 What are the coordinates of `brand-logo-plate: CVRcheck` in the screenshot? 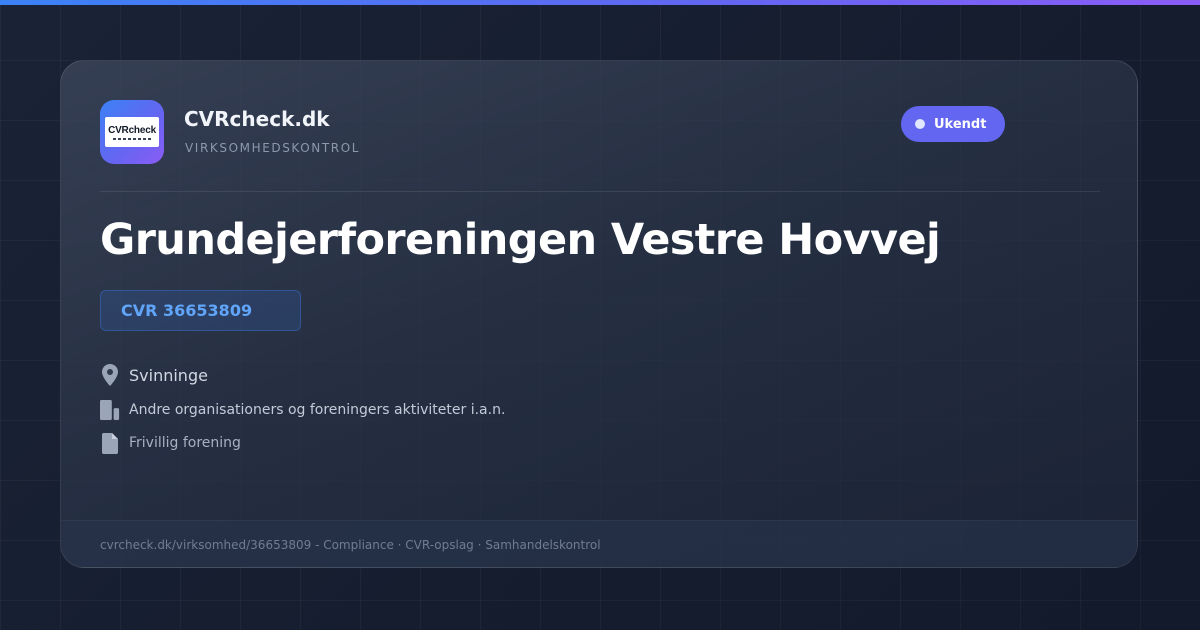 It's located at (132, 132).